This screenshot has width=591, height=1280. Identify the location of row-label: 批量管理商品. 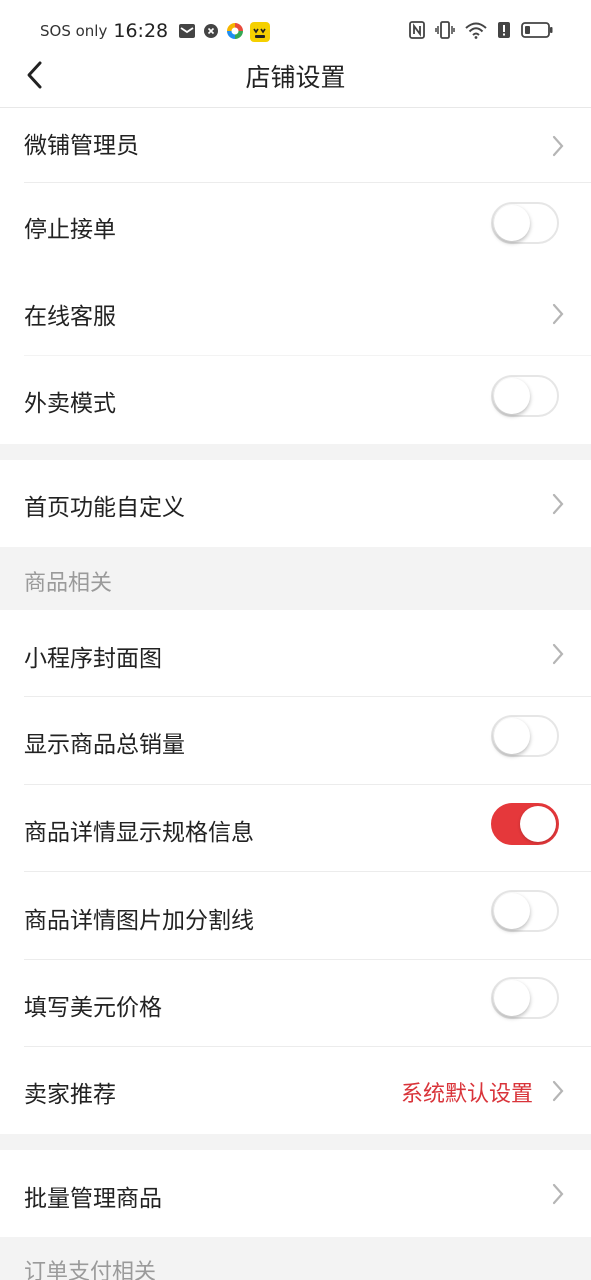
(93, 1199).